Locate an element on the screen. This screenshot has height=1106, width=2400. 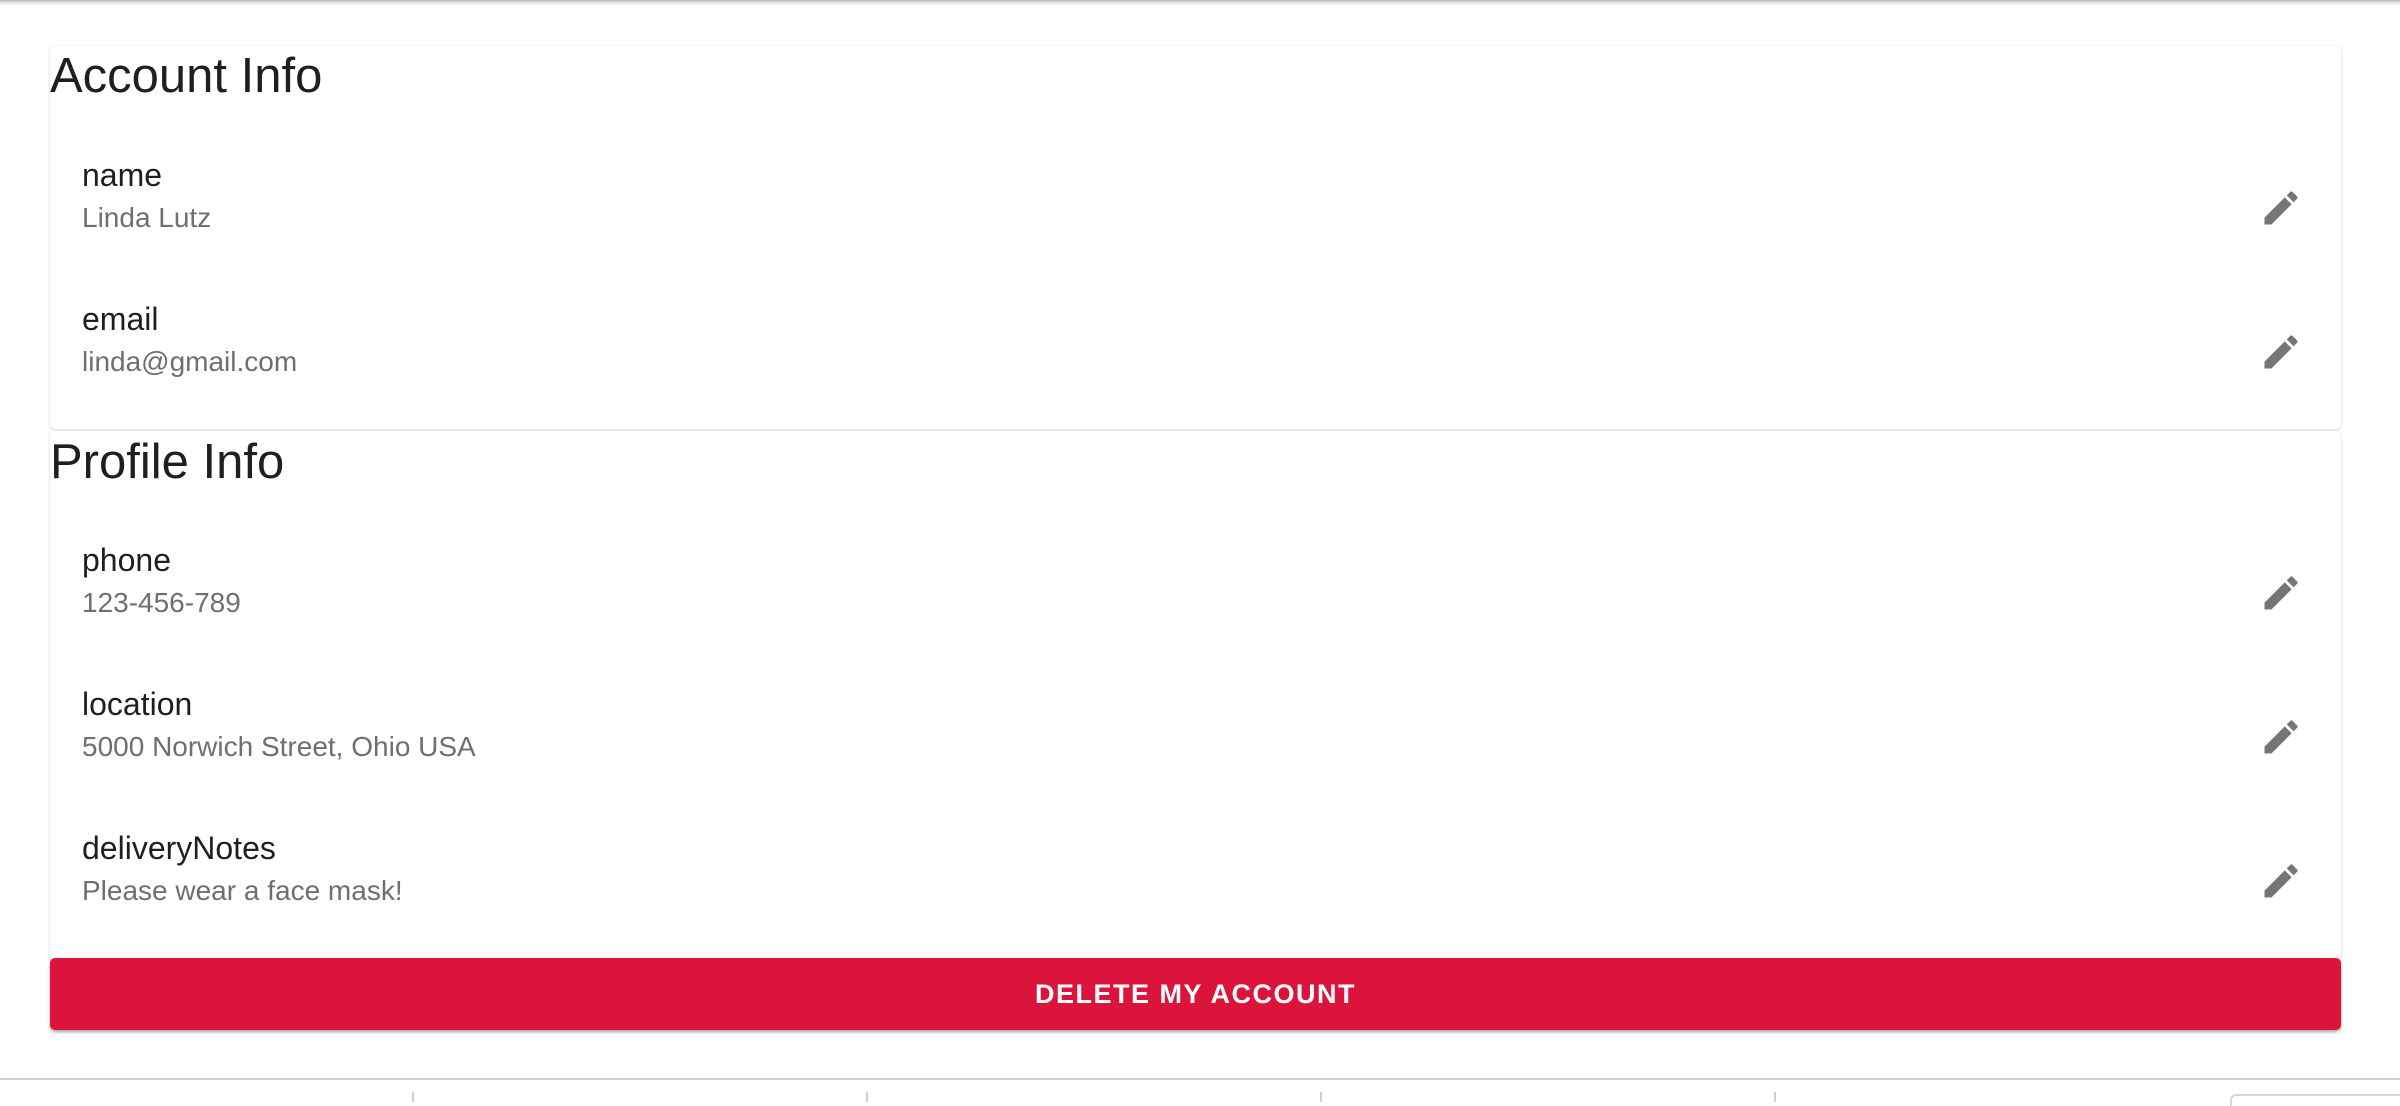
edit-delivery-notes-button is located at coordinates (2281, 881).